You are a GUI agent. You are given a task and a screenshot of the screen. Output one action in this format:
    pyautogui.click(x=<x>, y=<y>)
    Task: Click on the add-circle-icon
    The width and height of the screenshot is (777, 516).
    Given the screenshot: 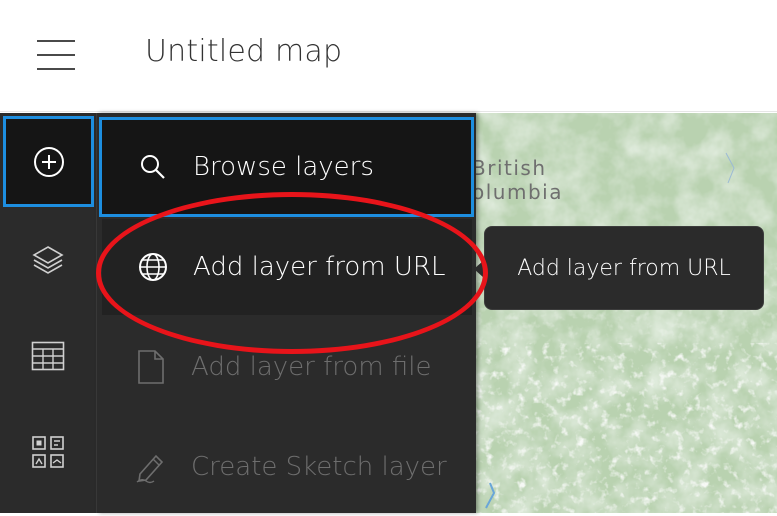 What is the action you would take?
    pyautogui.click(x=48, y=161)
    